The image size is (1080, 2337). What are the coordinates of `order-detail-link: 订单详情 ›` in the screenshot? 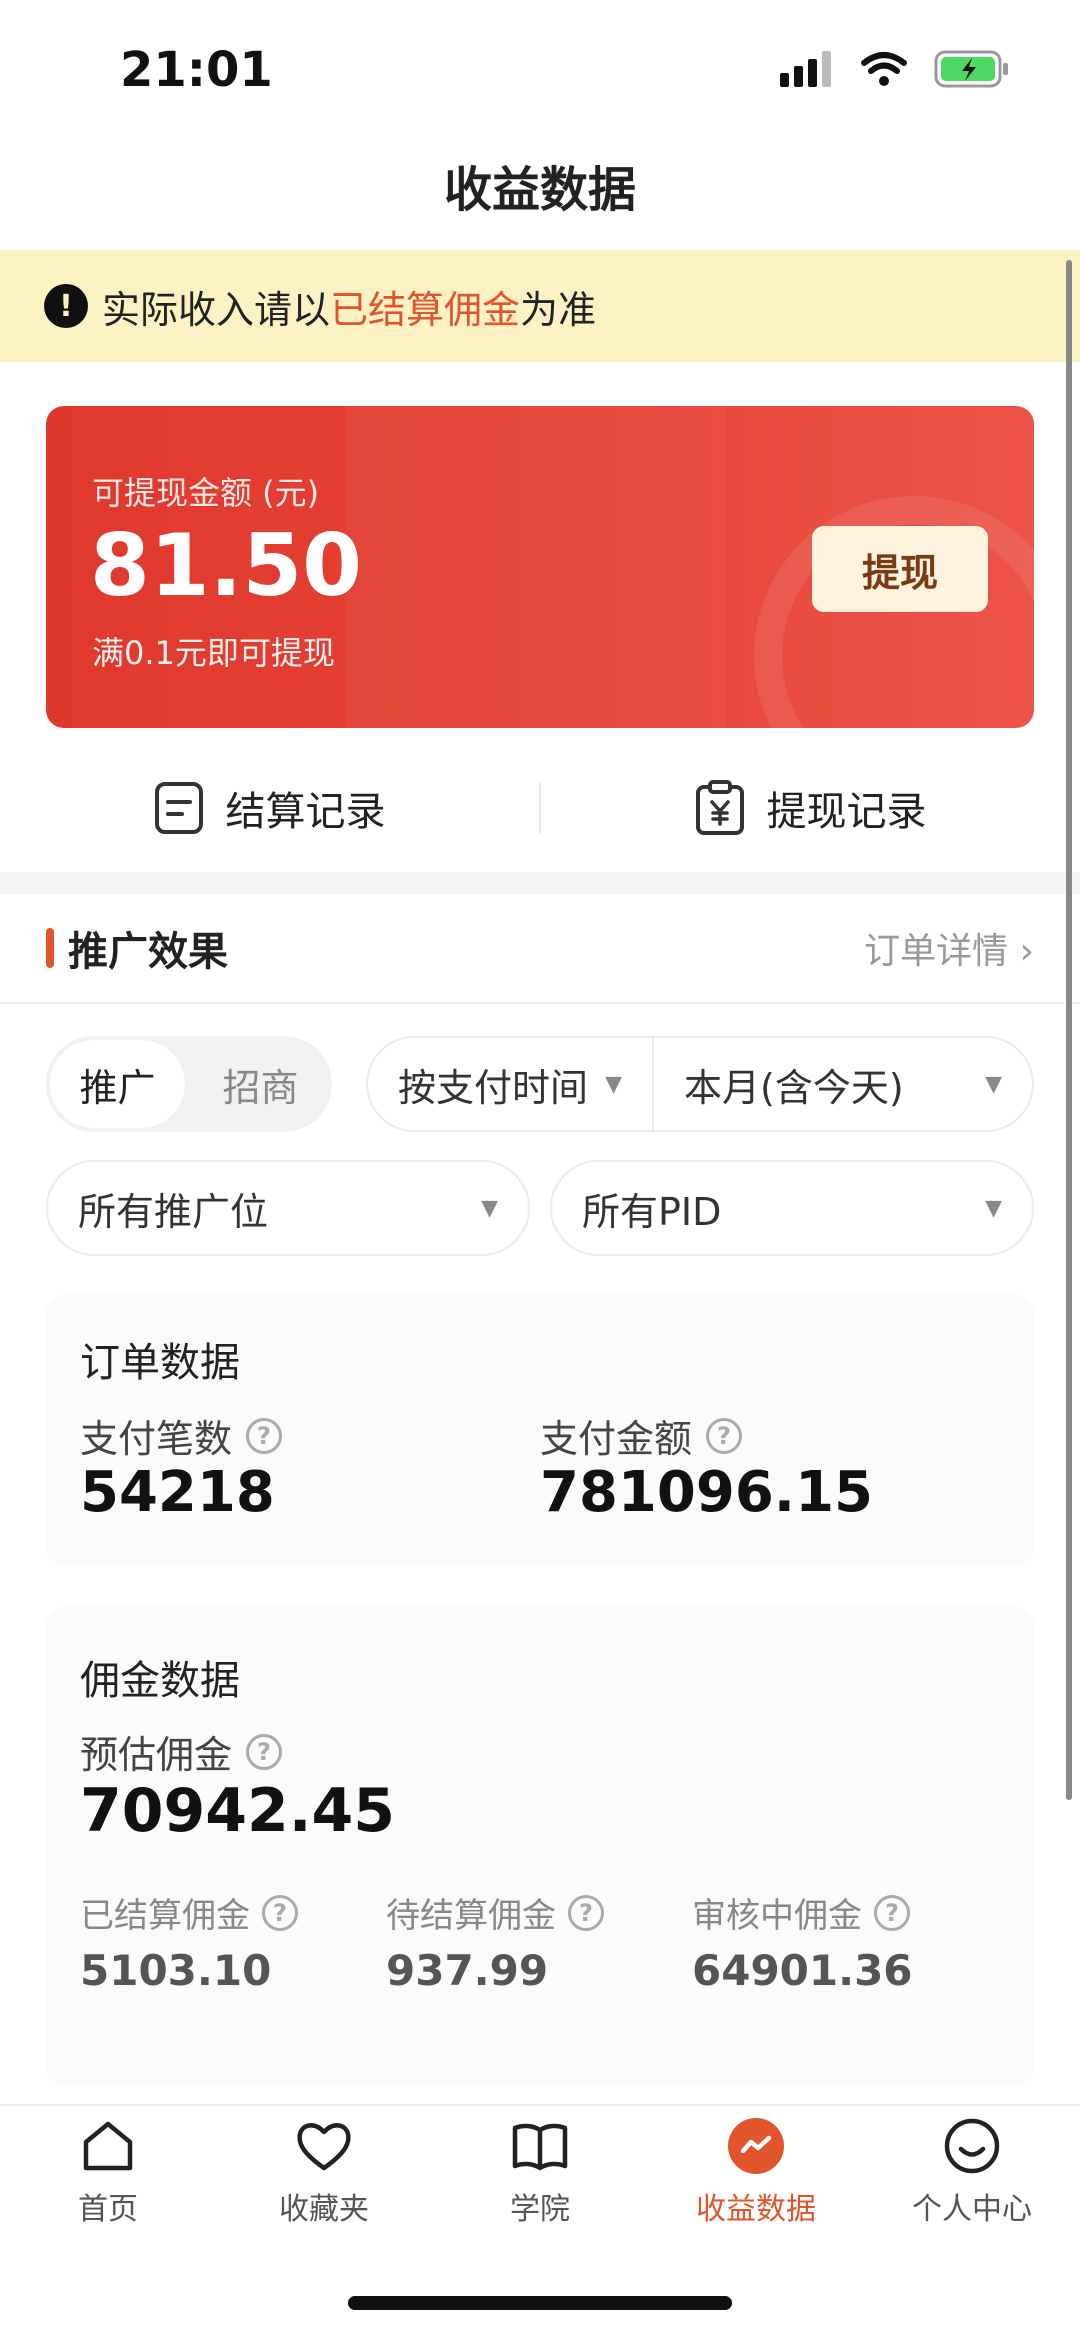 It's located at (949, 948).